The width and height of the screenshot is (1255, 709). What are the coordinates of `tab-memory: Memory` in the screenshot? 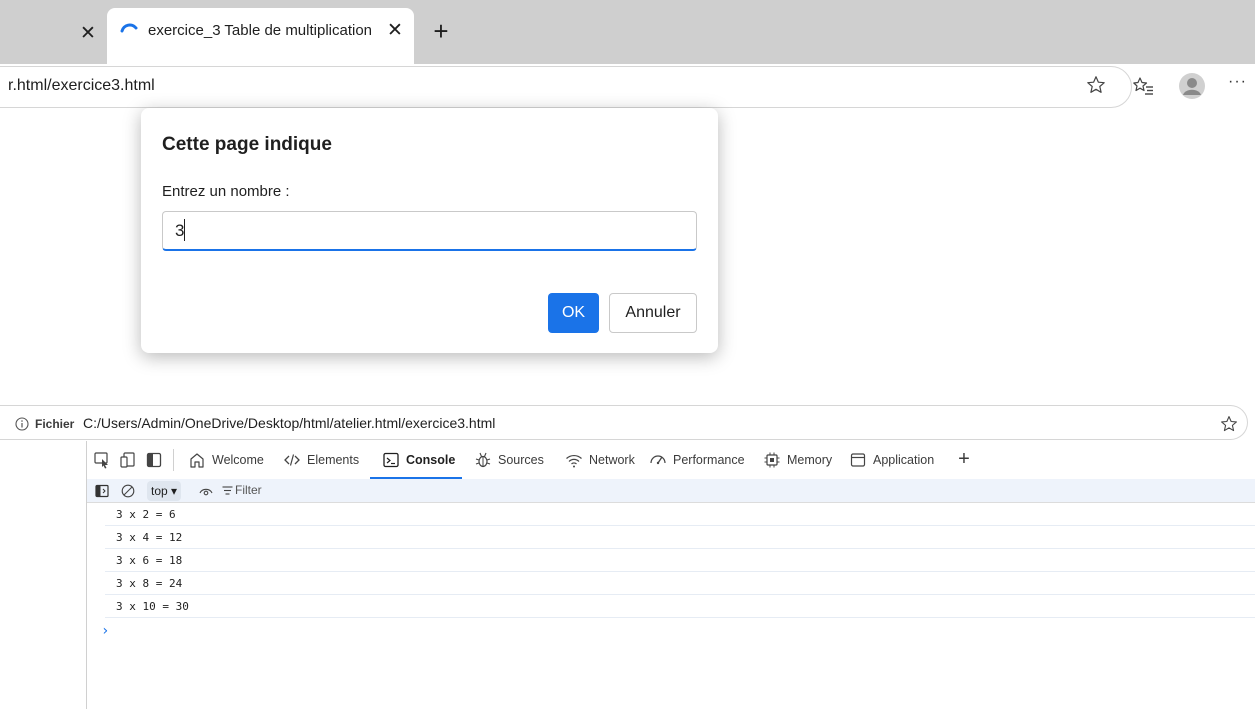 It's located at (799, 460).